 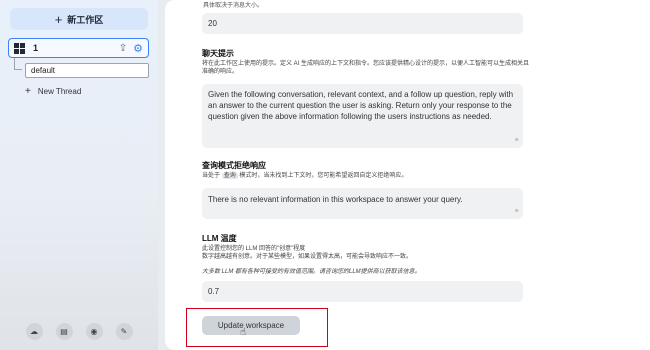 I want to click on update-workspace-label: Update workspace, so click(x=251, y=325).